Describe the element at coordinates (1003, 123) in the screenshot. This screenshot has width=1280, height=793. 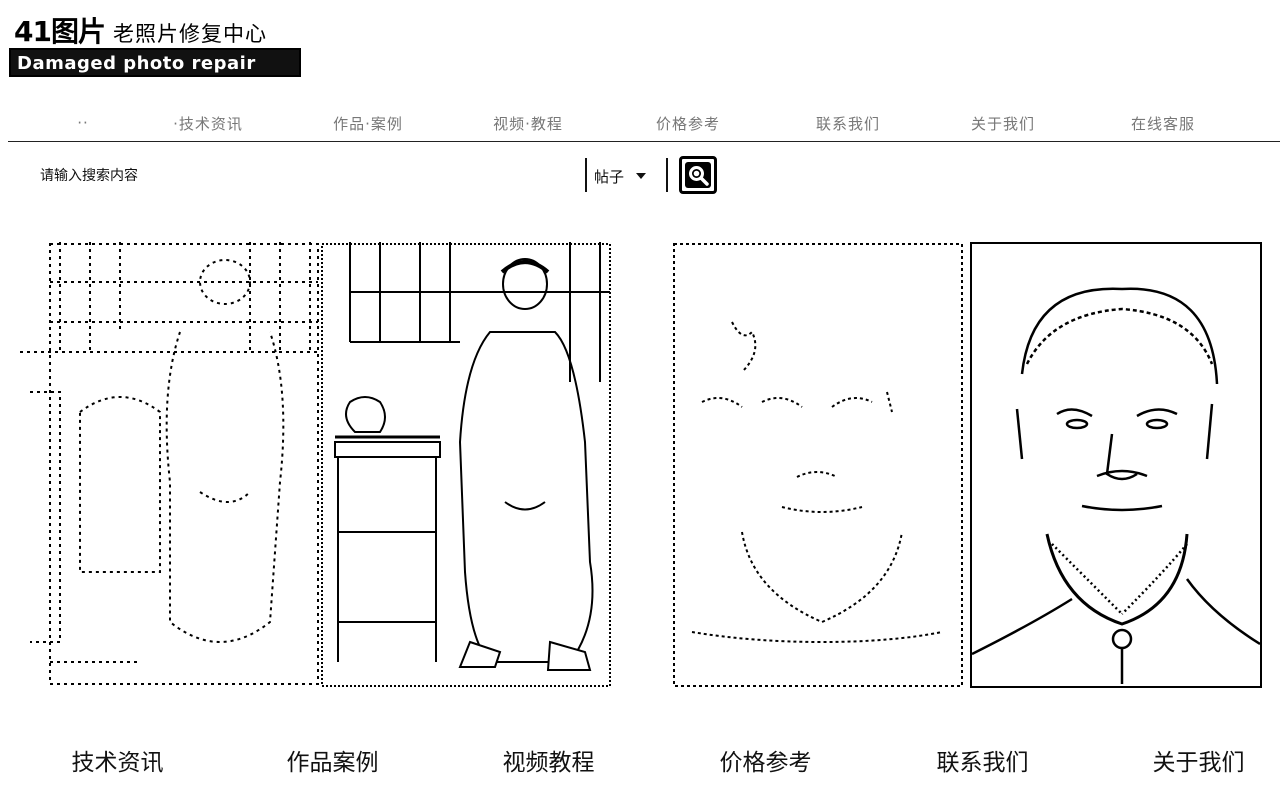
I see `top-nav-item-about: 关于我们` at that location.